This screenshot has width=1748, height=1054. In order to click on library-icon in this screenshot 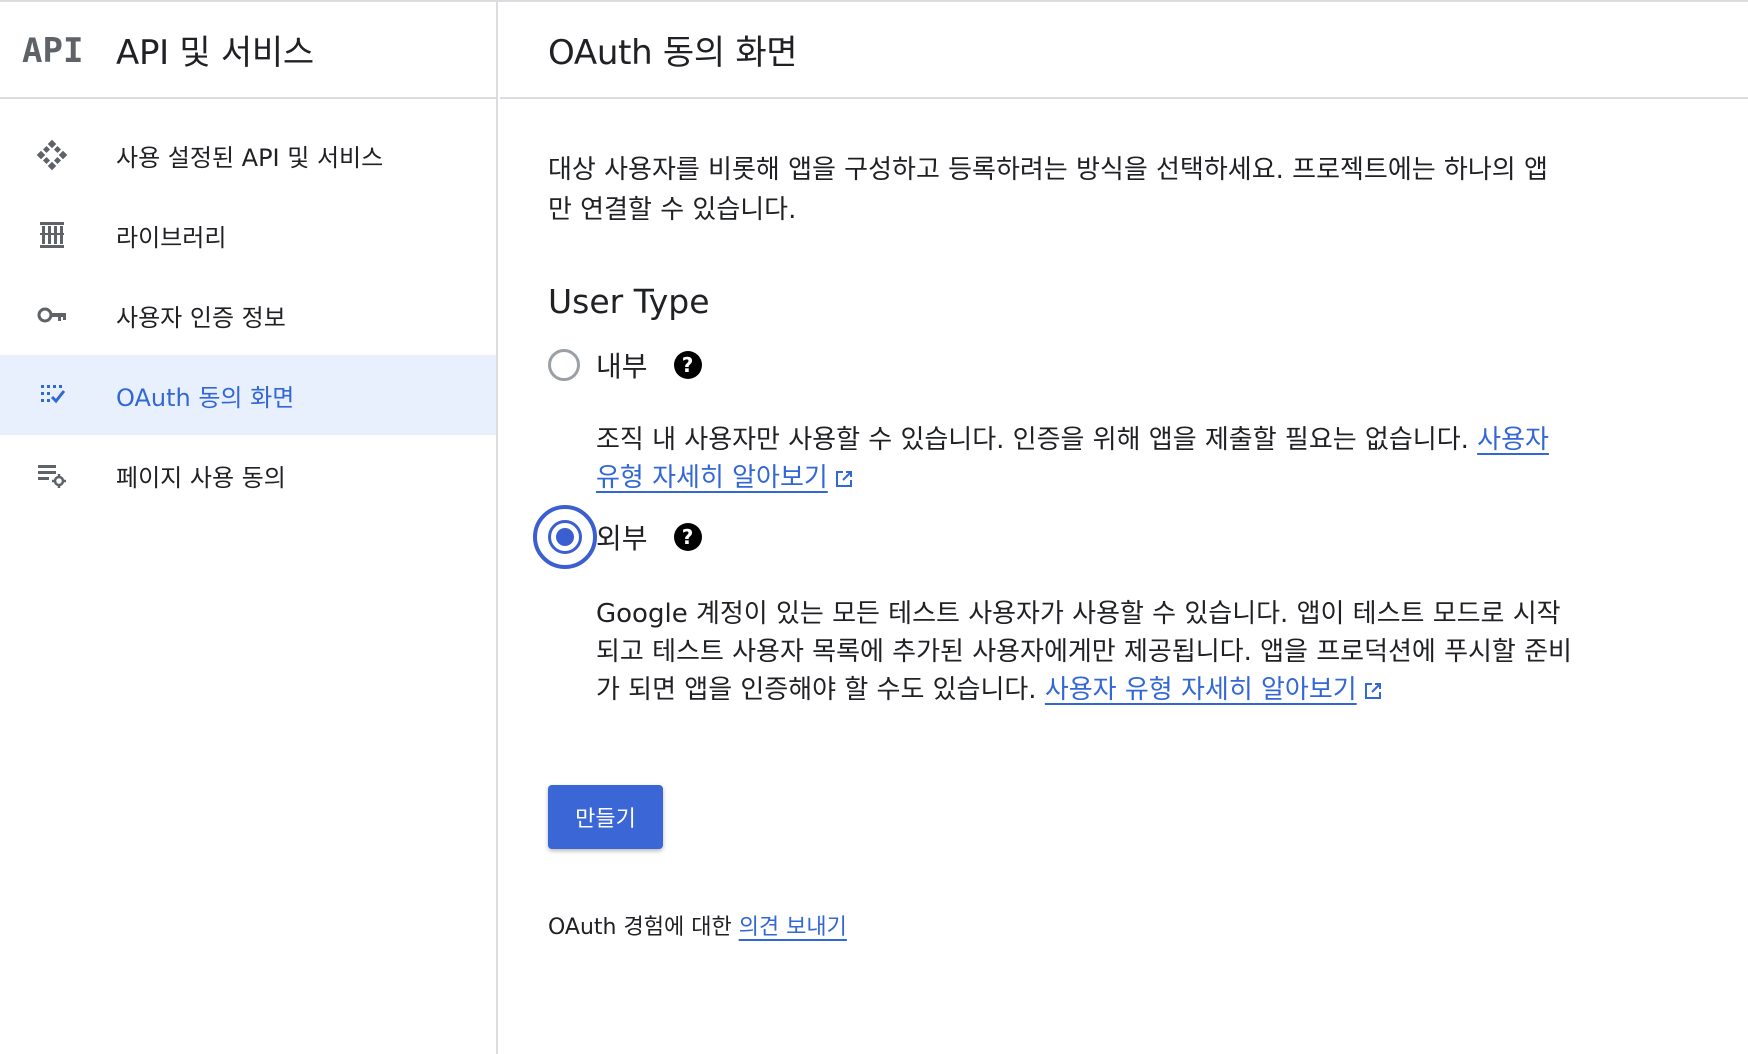, I will do `click(52, 235)`.